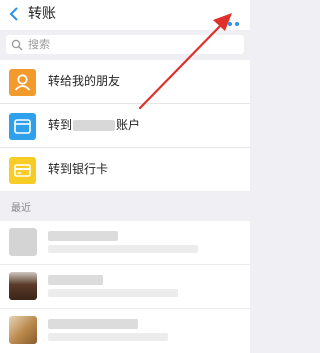  What do you see at coordinates (125, 169) in the screenshot?
I see `menu-item-transfer-to-bank-card: 转到银行卡` at bounding box center [125, 169].